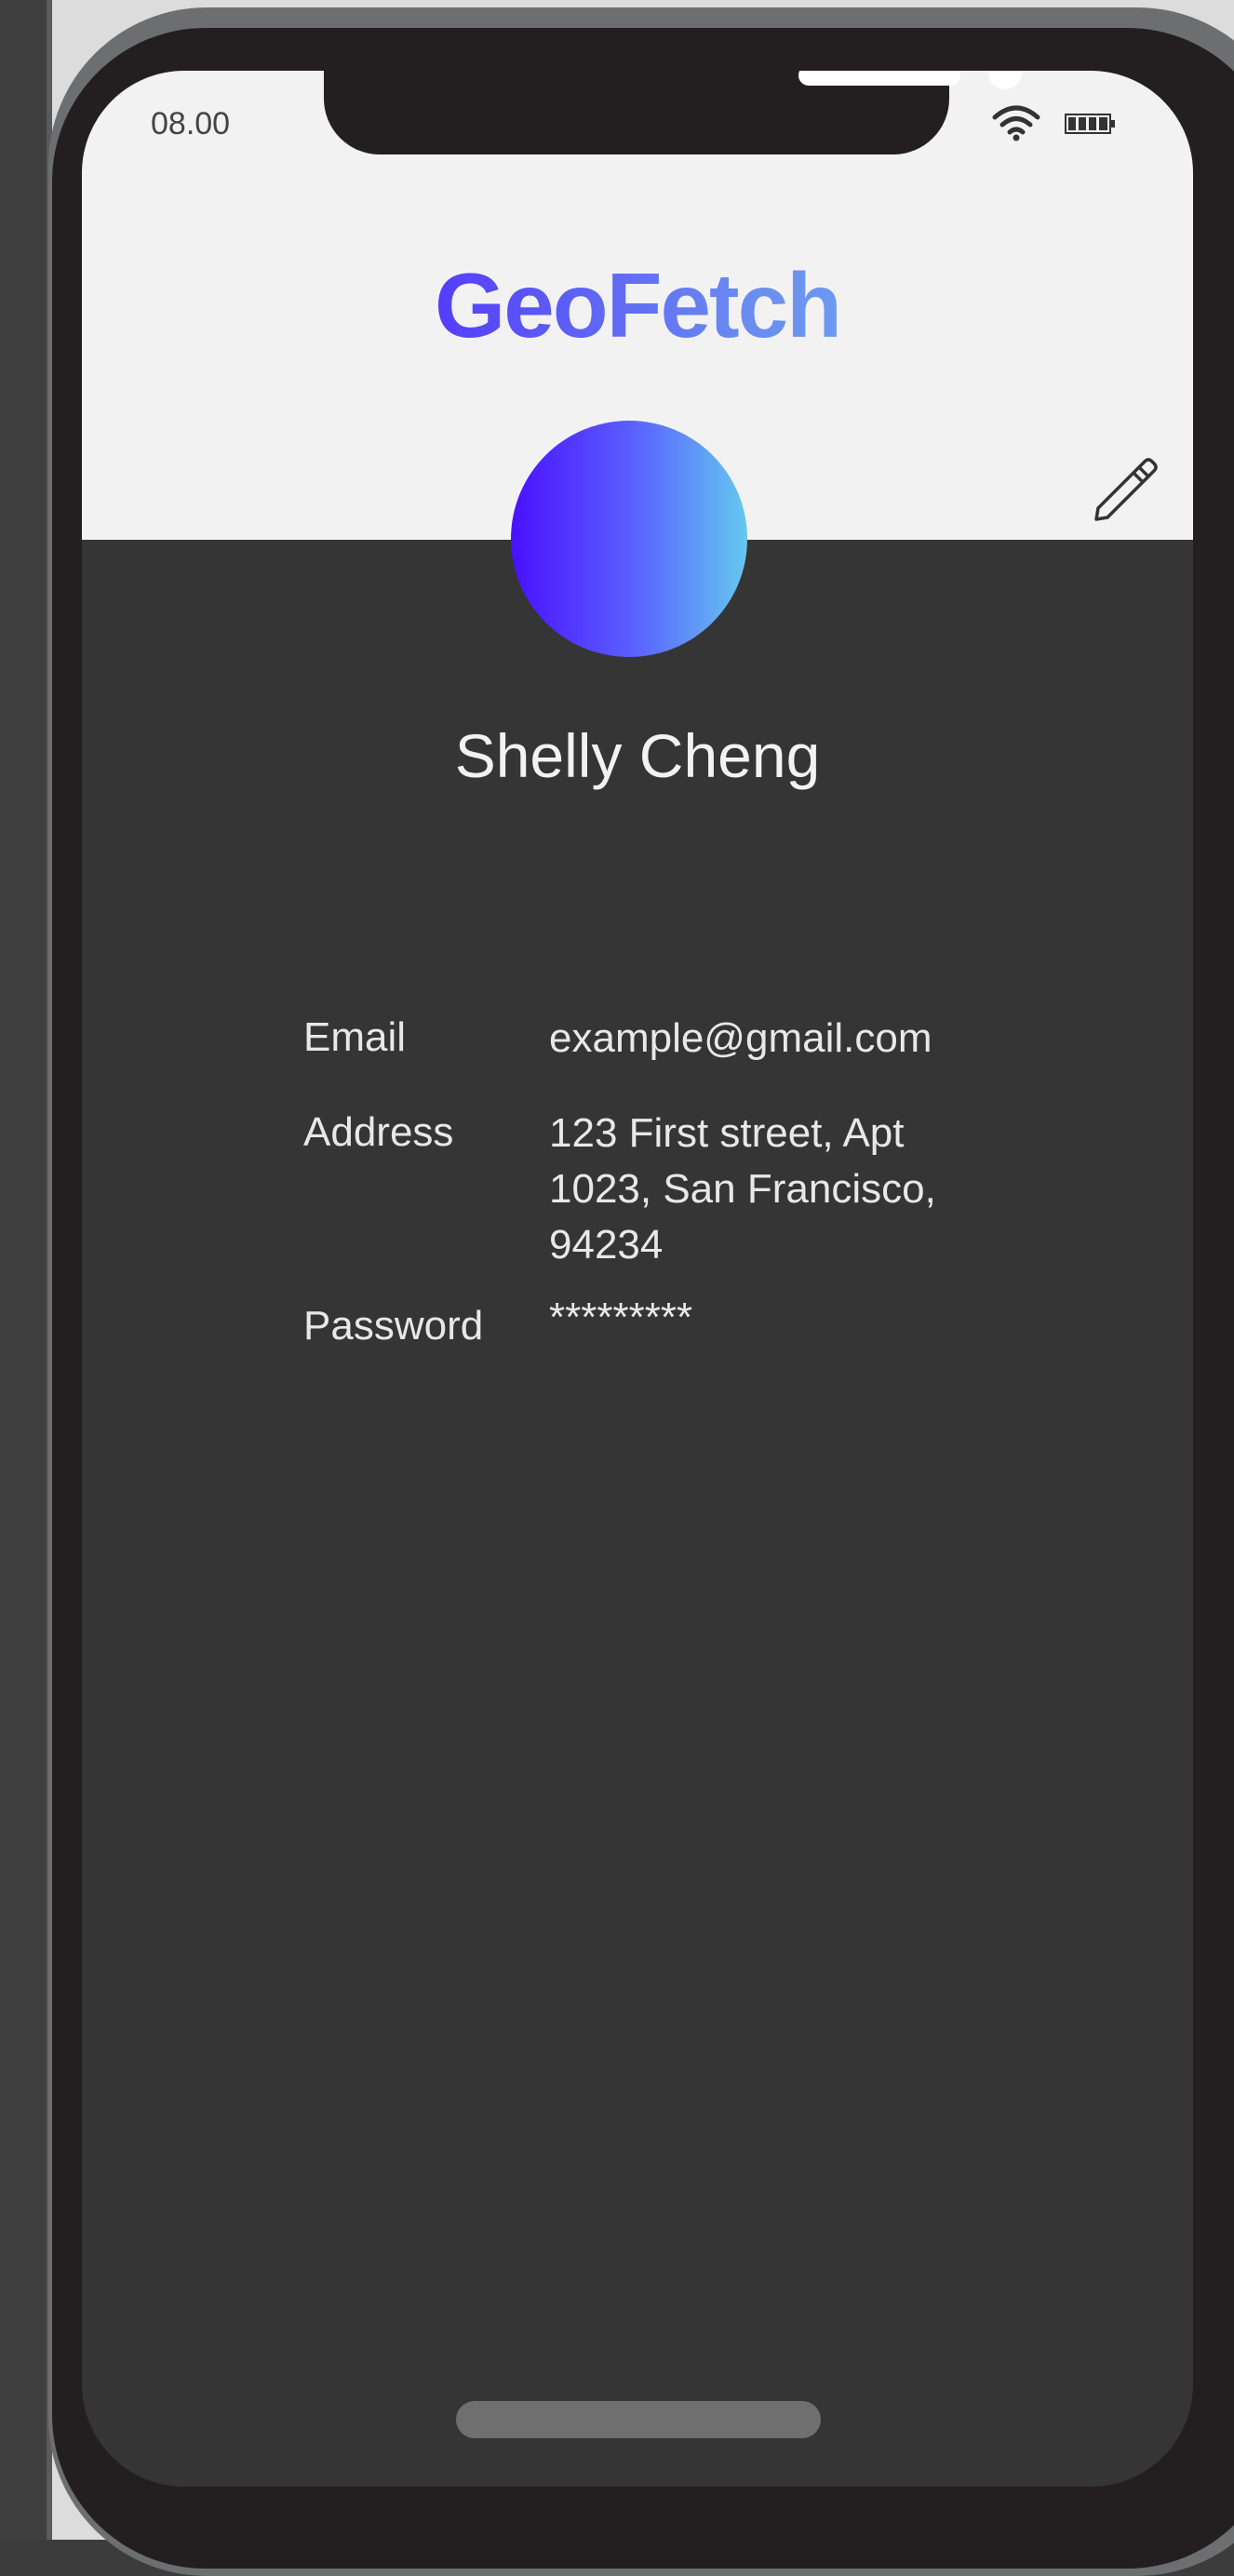  I want to click on password-label: Password, so click(393, 1325).